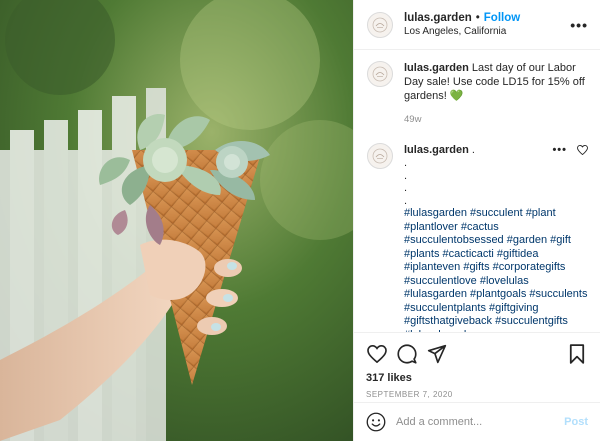 The height and width of the screenshot is (441, 600). Describe the element at coordinates (438, 18) in the screenshot. I see `header-username: lulas.garden` at that location.